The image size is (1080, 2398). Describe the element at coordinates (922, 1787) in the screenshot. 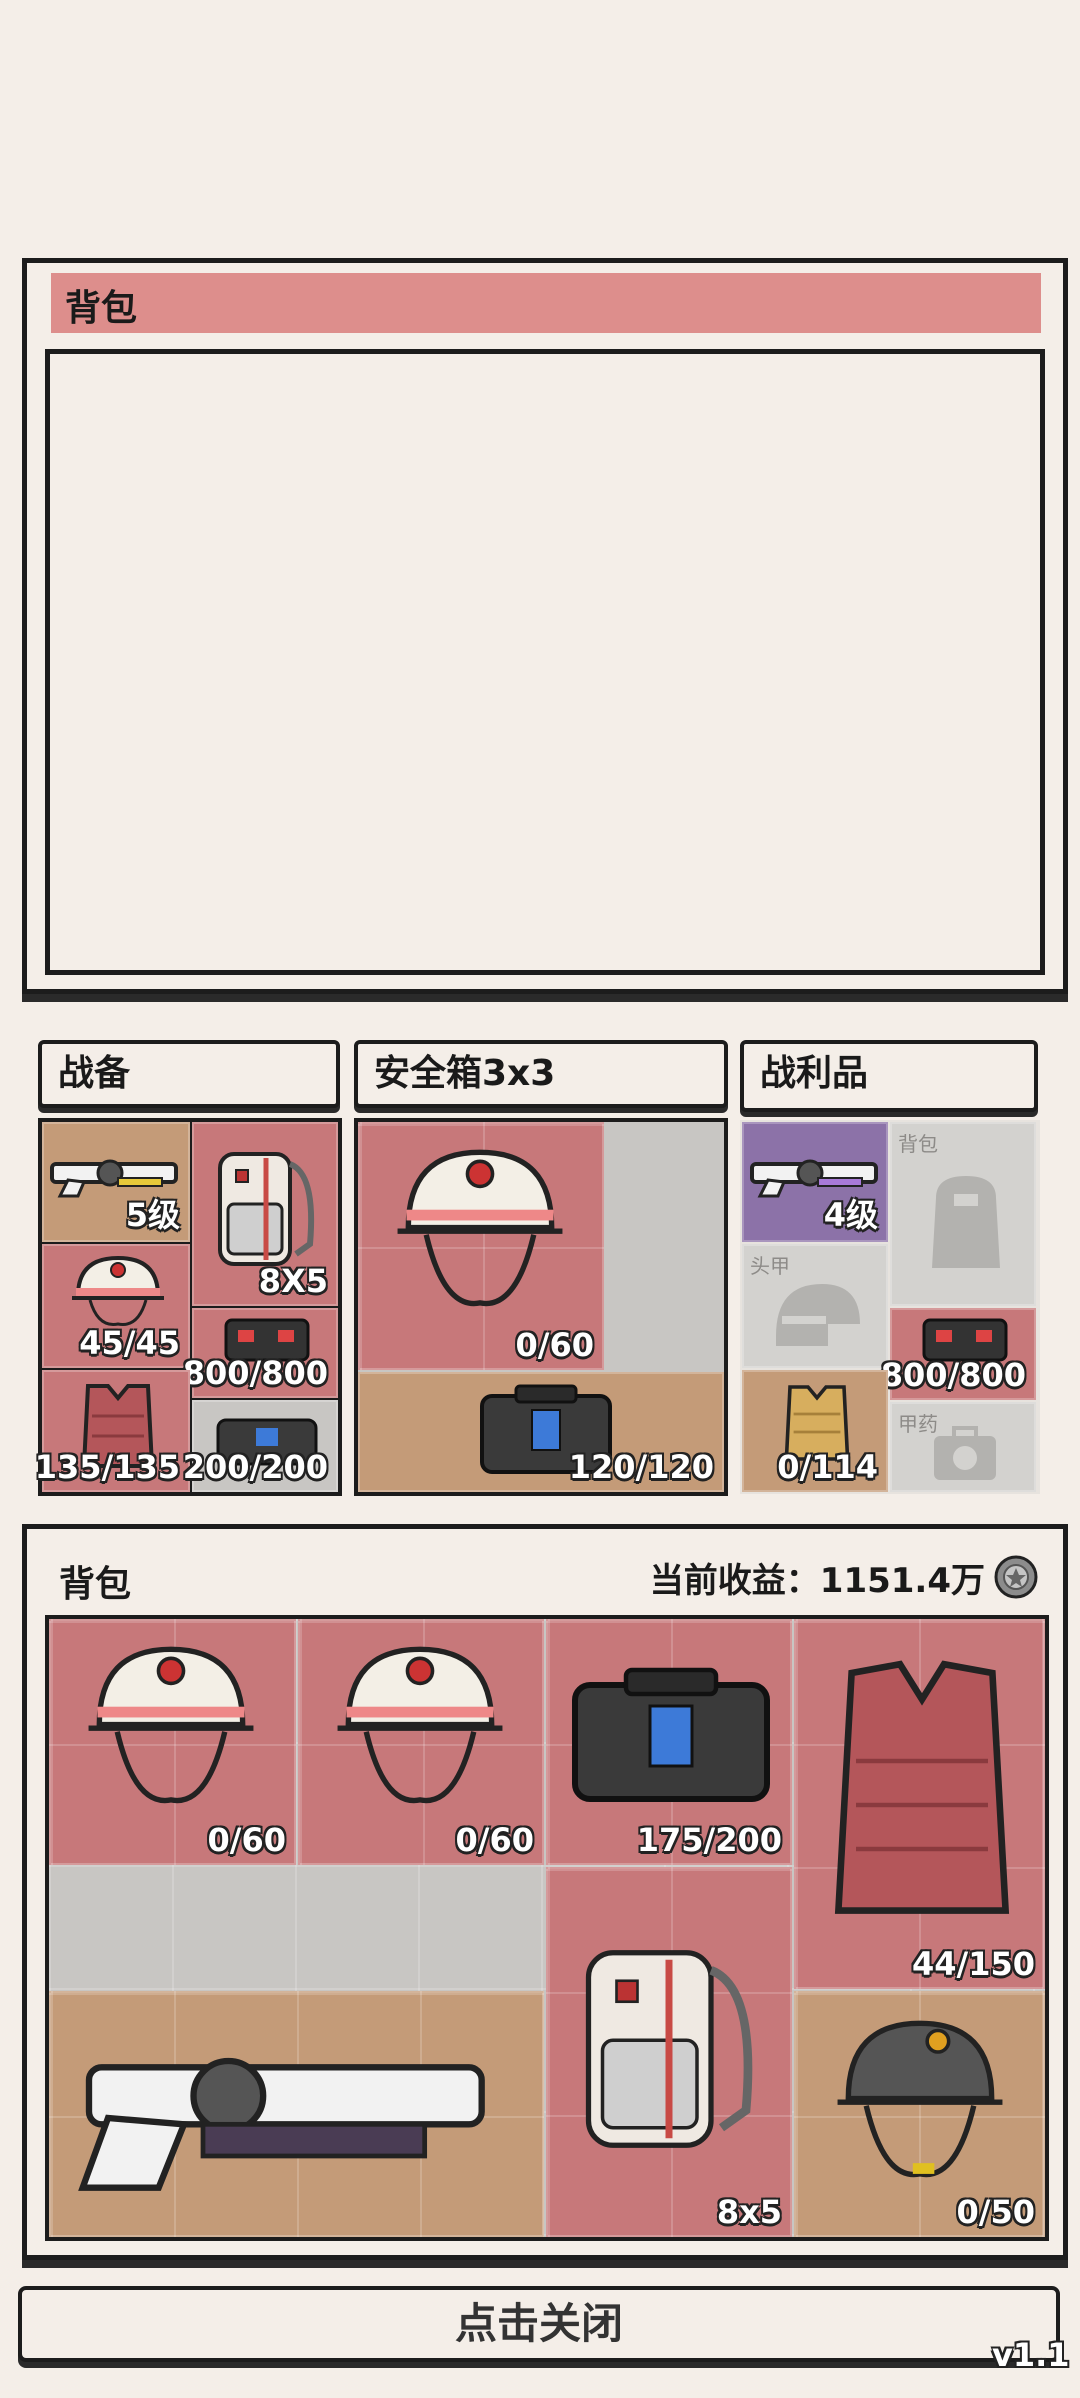

I see `armor-vest-icon` at that location.